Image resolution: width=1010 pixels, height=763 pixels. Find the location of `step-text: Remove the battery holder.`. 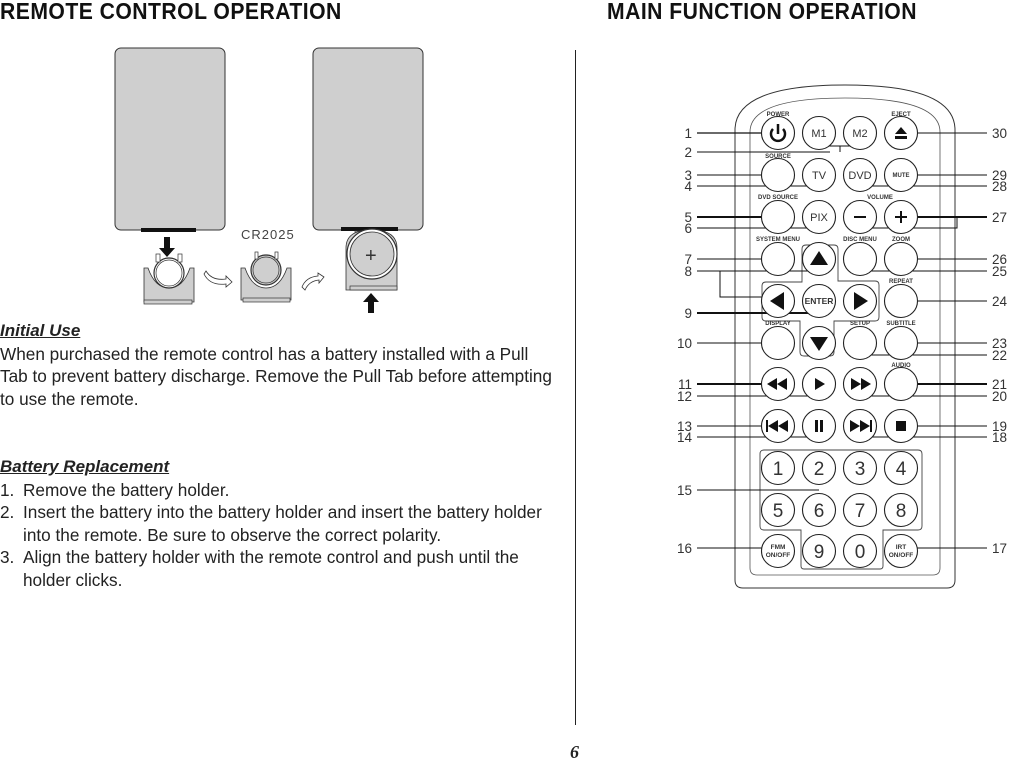

step-text: Remove the battery holder. is located at coordinates (126, 489).